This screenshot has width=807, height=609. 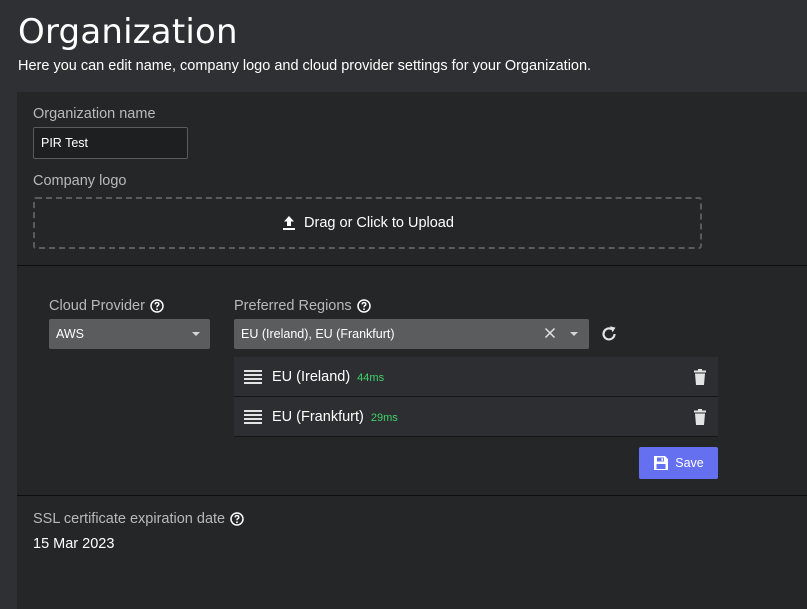 What do you see at coordinates (129, 519) in the screenshot?
I see `ssl-expiration-label-text: SSL certificate expiration date` at bounding box center [129, 519].